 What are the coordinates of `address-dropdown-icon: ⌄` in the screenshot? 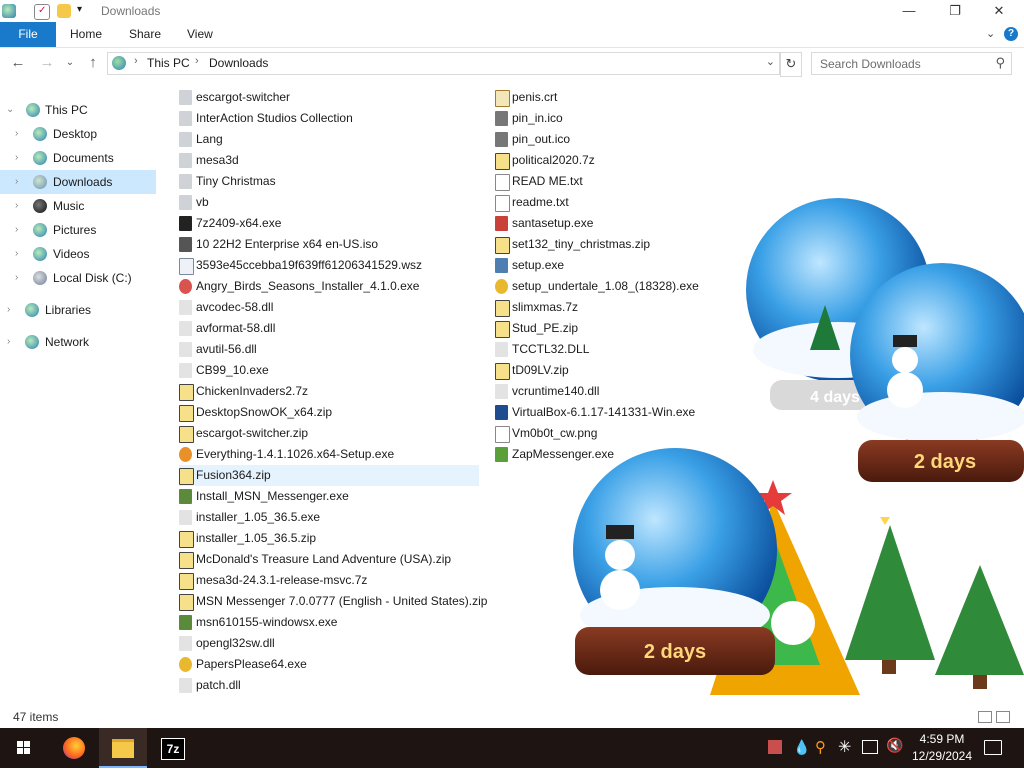 It's located at (770, 61).